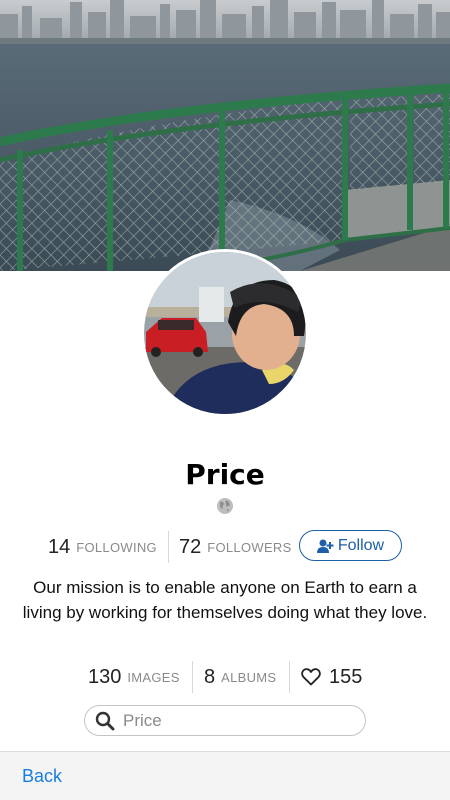  What do you see at coordinates (190, 546) in the screenshot?
I see `followers-count: 72` at bounding box center [190, 546].